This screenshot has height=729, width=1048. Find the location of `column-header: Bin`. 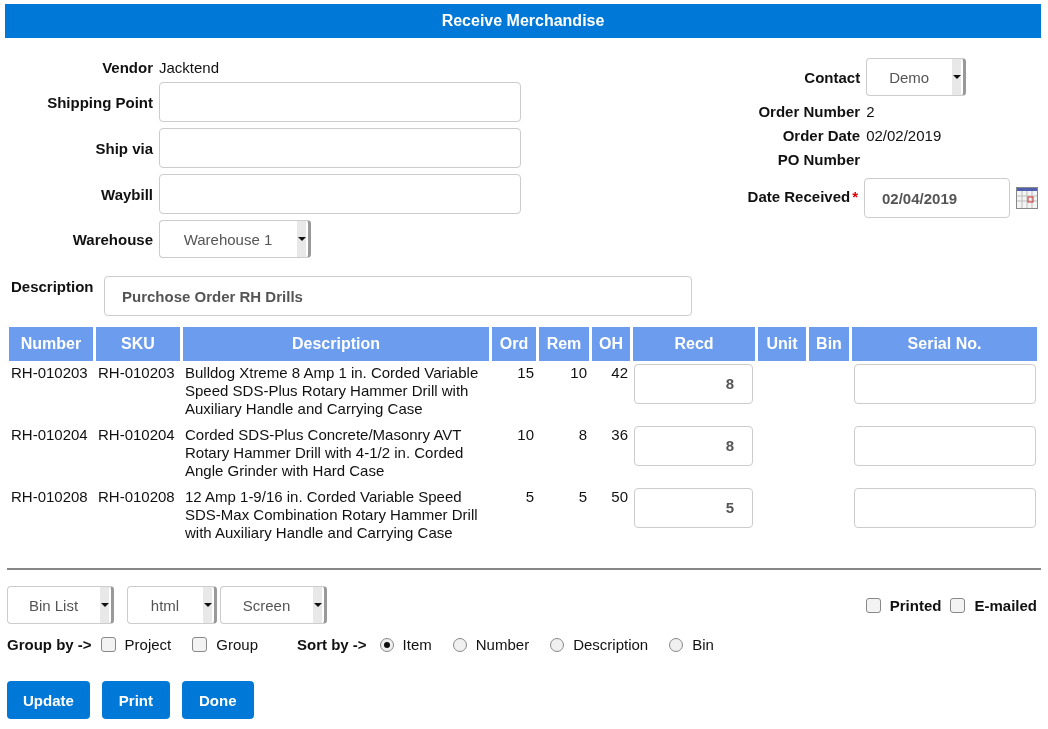

column-header: Bin is located at coordinates (829, 344).